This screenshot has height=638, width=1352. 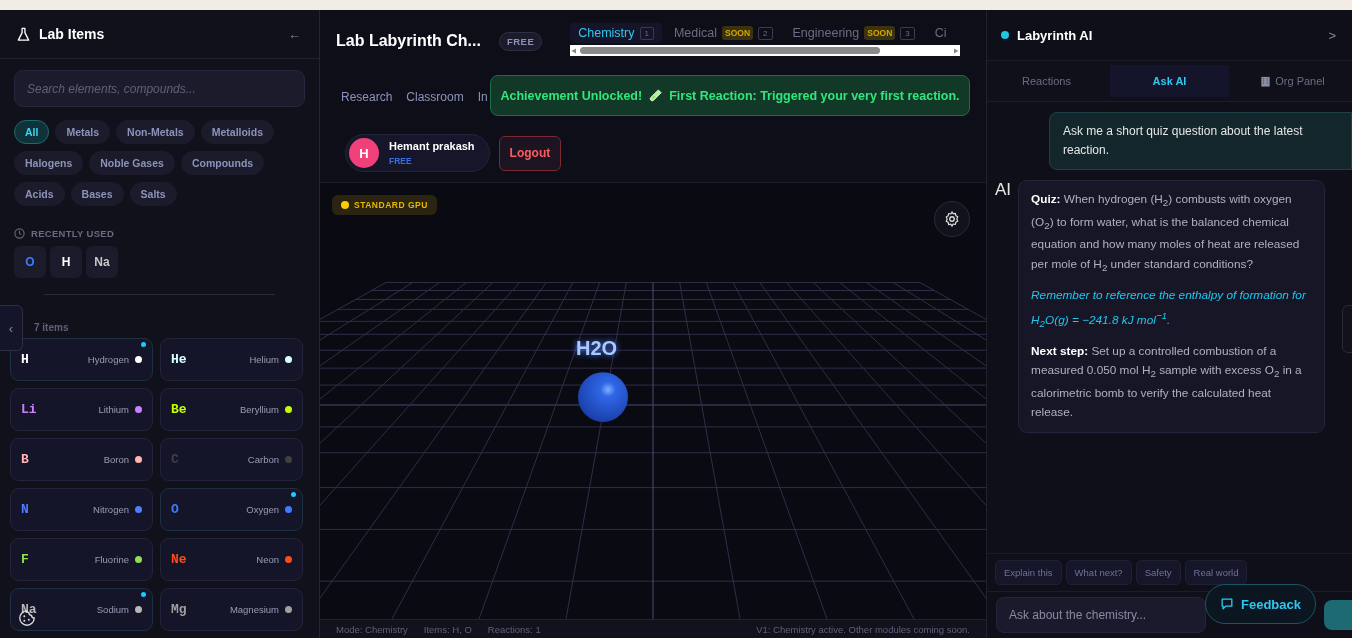 What do you see at coordinates (231, 509) in the screenshot?
I see `element-card: O Oxygen` at bounding box center [231, 509].